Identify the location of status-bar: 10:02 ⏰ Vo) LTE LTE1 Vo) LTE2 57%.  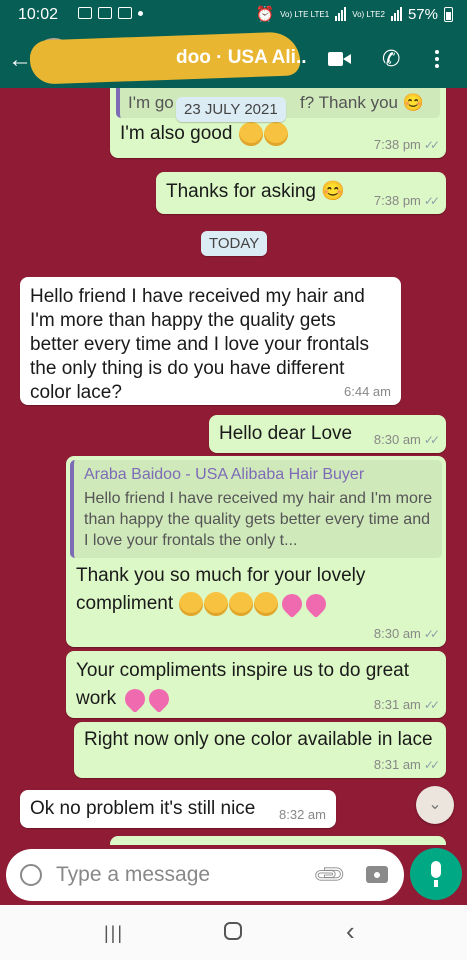
(233, 15).